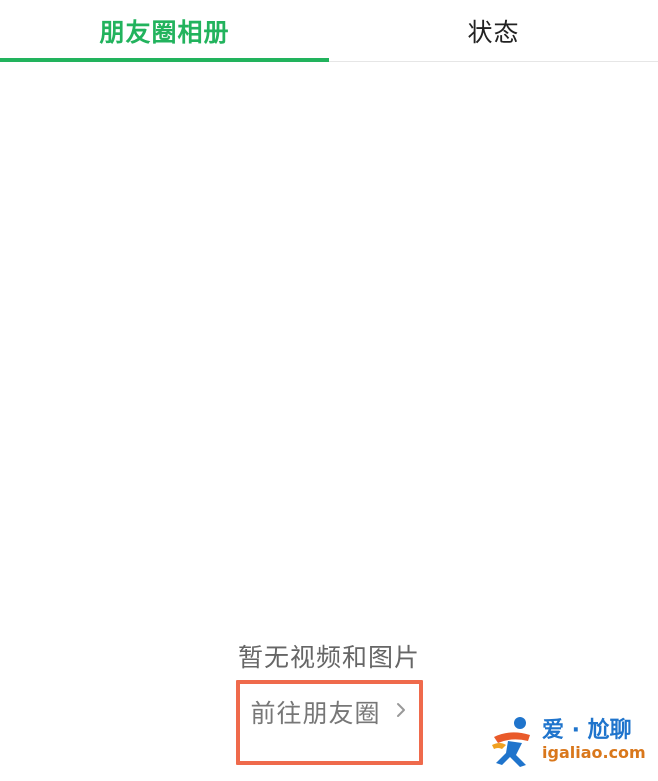 This screenshot has height=781, width=658. I want to click on watermark-url: igaliao.com, so click(594, 752).